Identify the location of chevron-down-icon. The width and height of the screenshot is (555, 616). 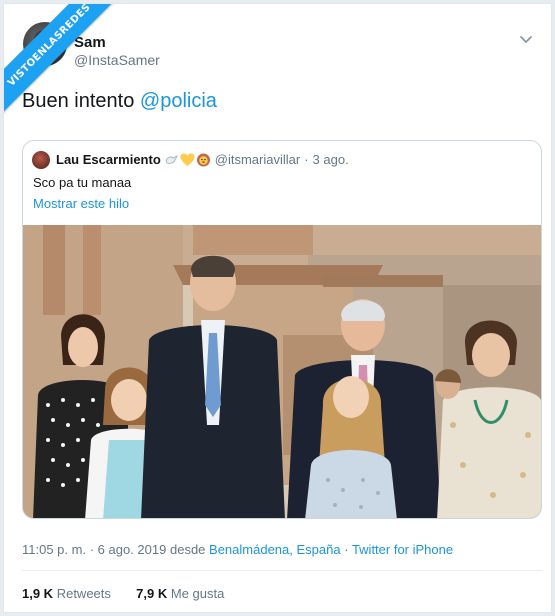
(526, 39).